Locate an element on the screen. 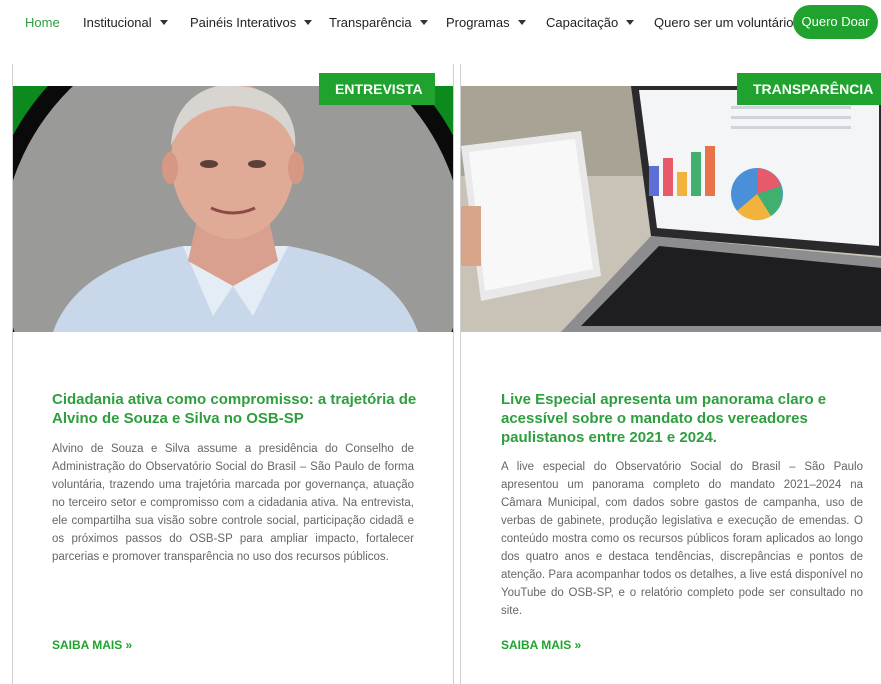 Image resolution: width=881 pixels, height=684 pixels. nav-paineis-interativos: Painéis Interativos is located at coordinates (251, 22).